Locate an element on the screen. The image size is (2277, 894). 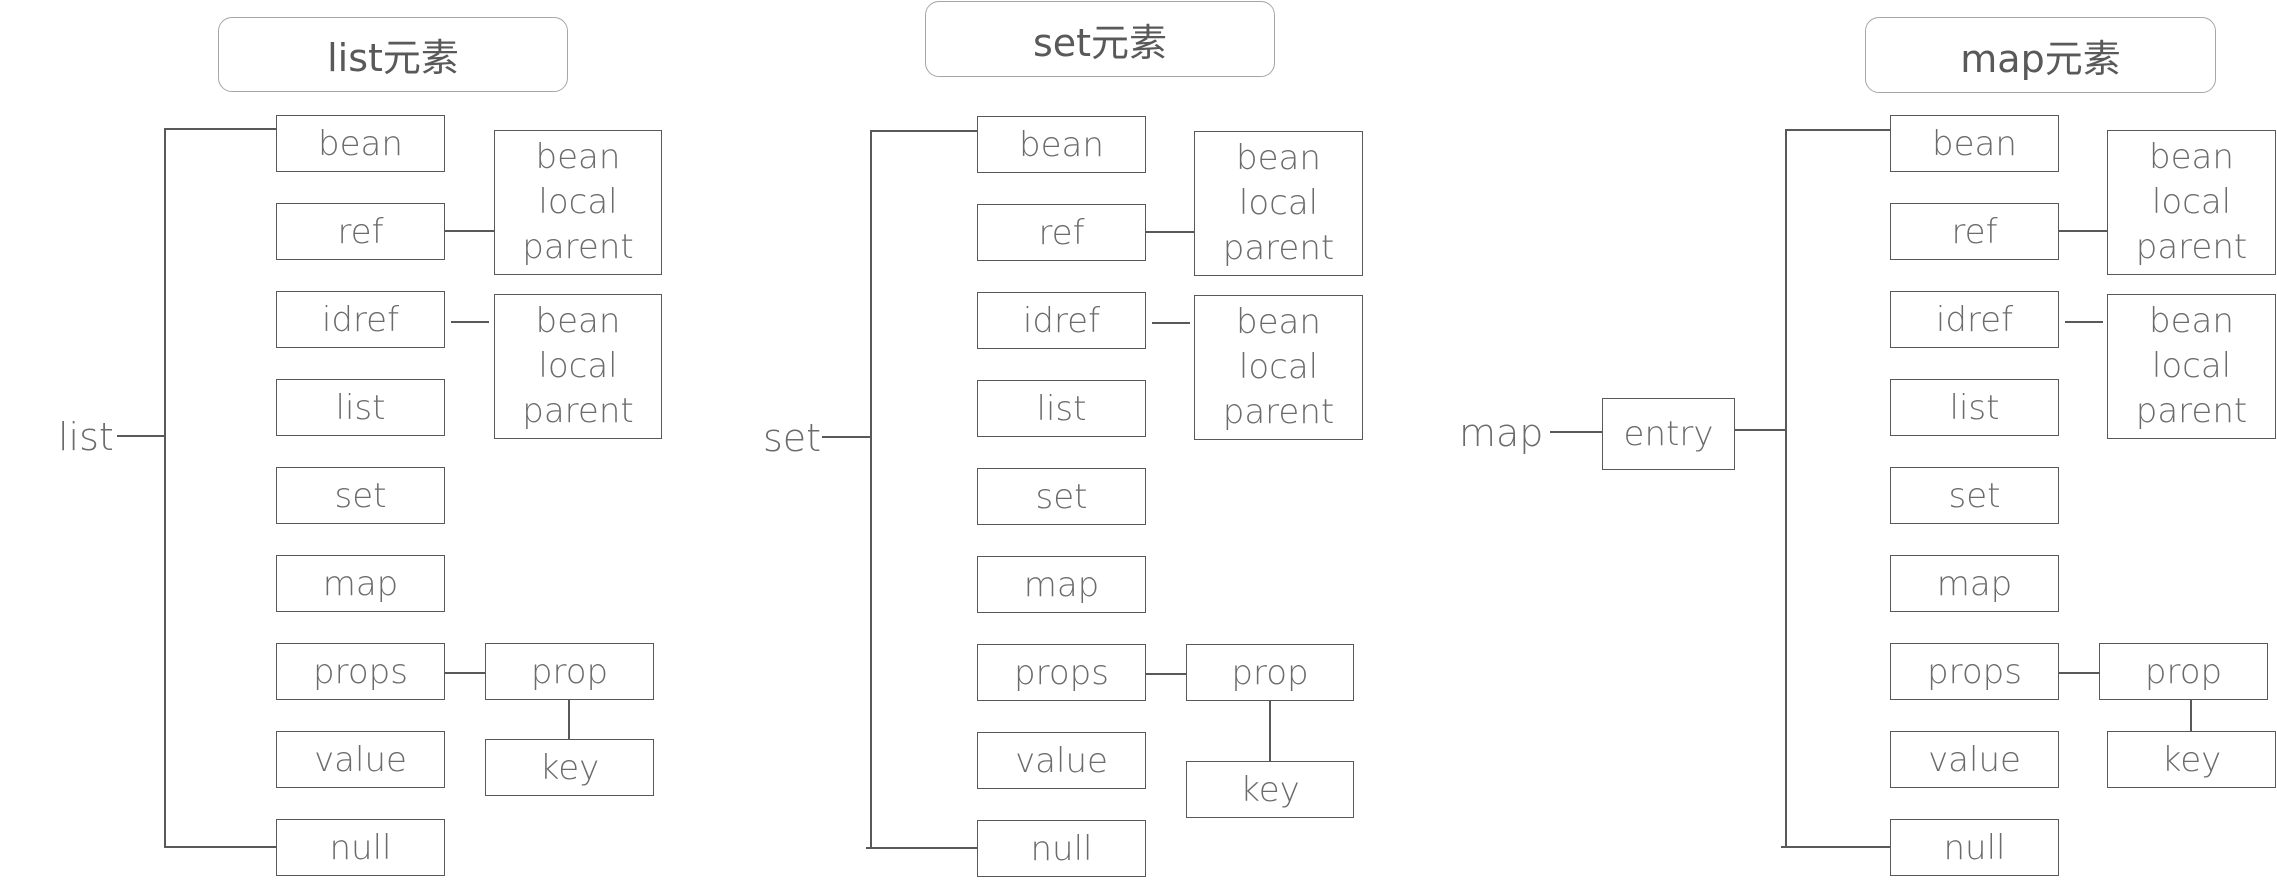
entry-box: entry is located at coordinates (1668, 434).